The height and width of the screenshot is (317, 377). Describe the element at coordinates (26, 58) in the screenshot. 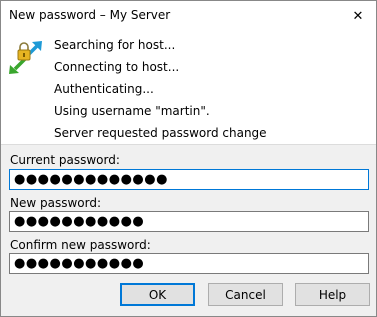

I see `key-exchange-icon` at that location.